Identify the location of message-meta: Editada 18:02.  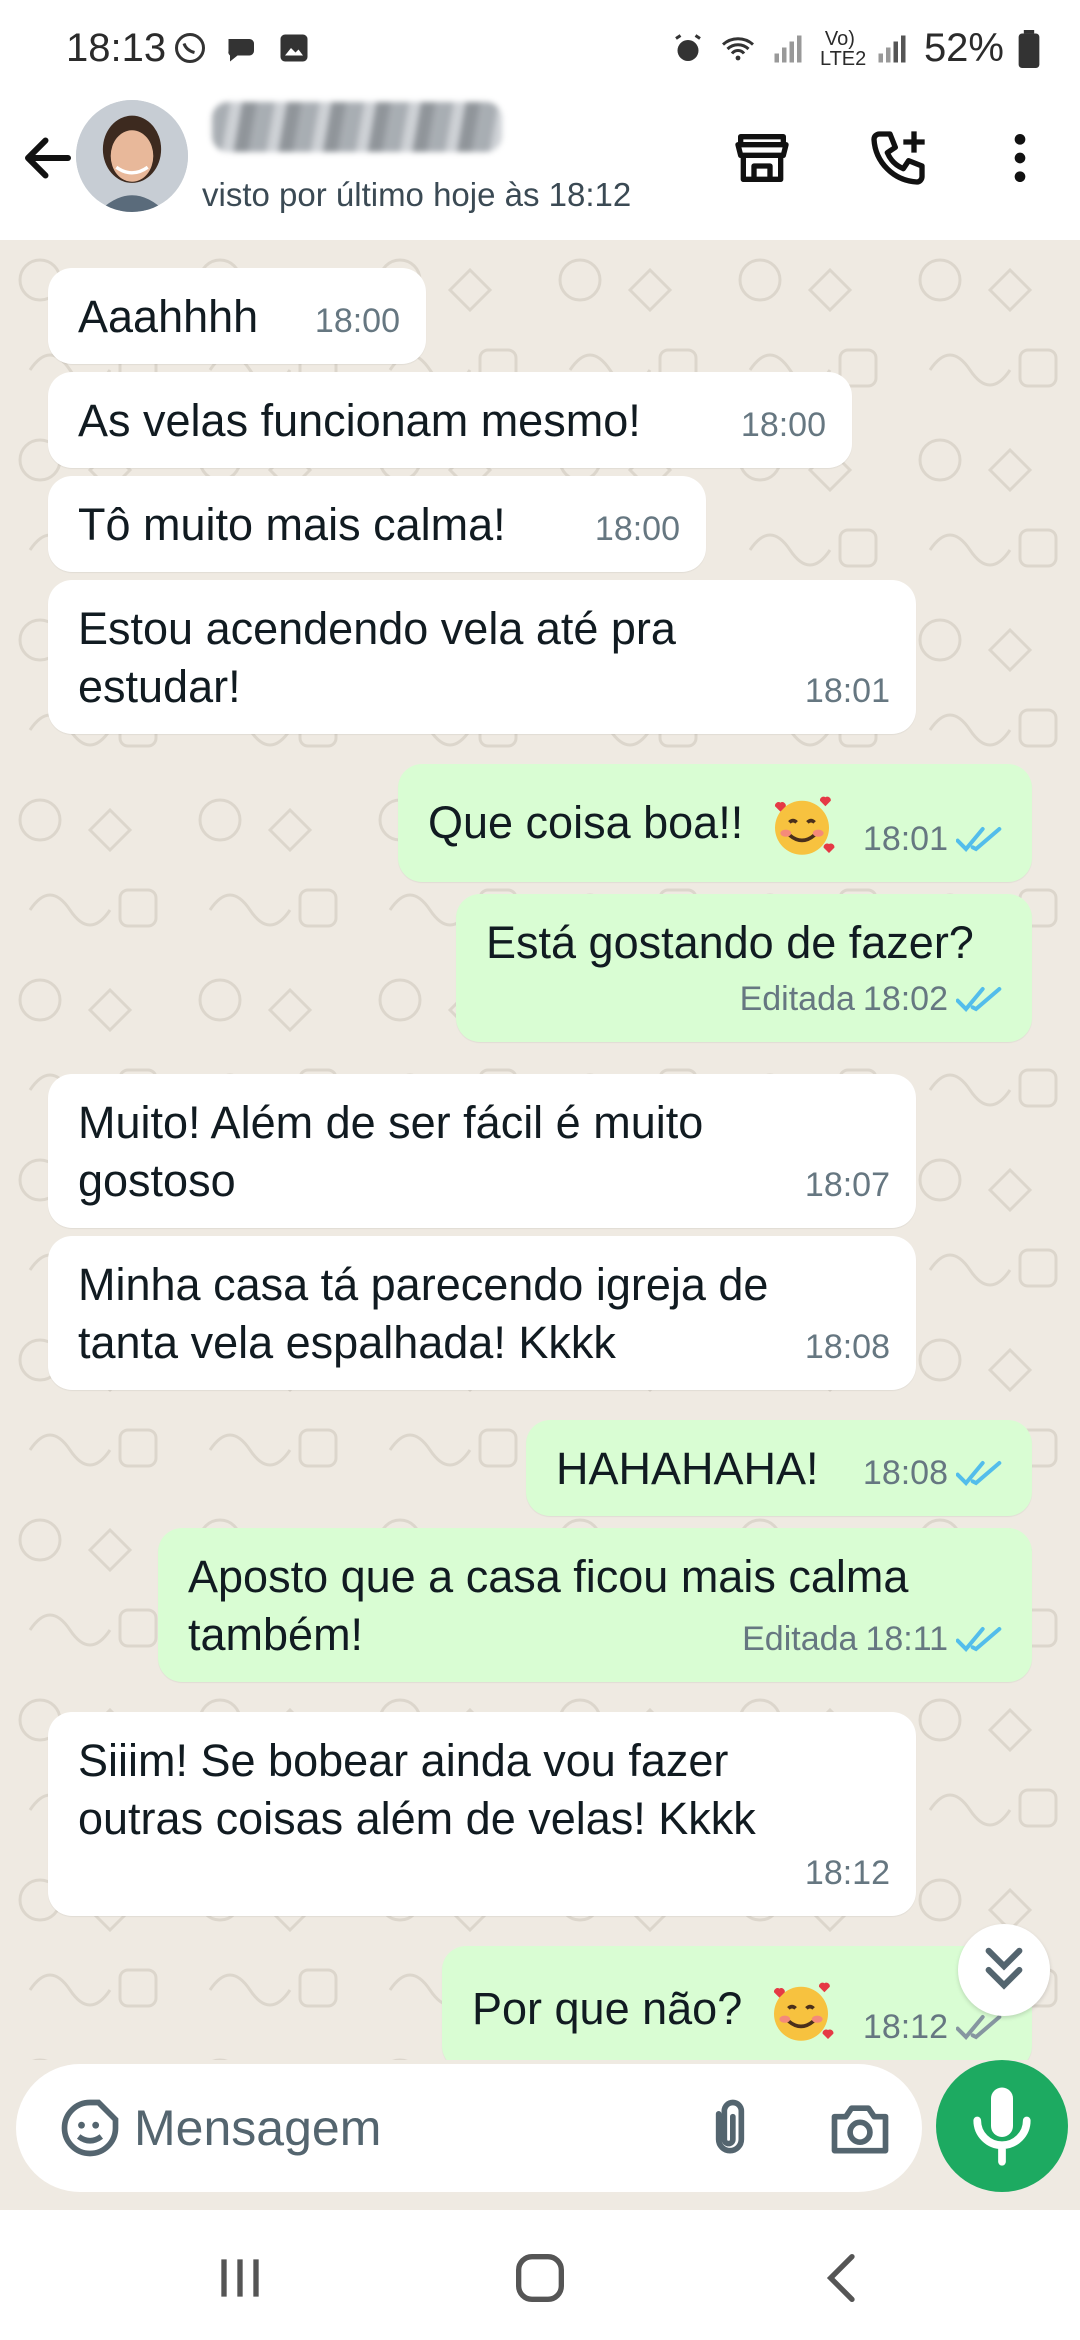
(873, 999).